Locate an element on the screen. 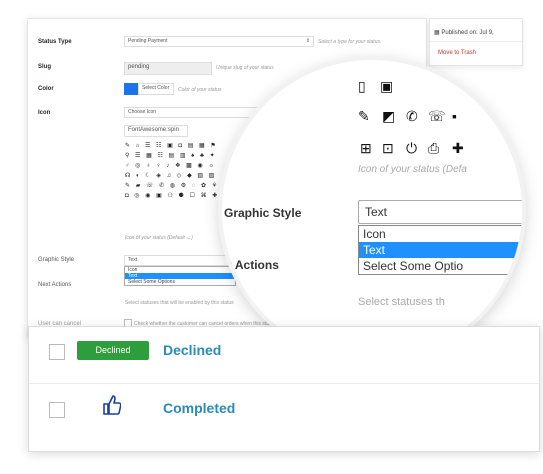 Image resolution: width=543 pixels, height=474 pixels. slug-input: pending is located at coordinates (168, 68).